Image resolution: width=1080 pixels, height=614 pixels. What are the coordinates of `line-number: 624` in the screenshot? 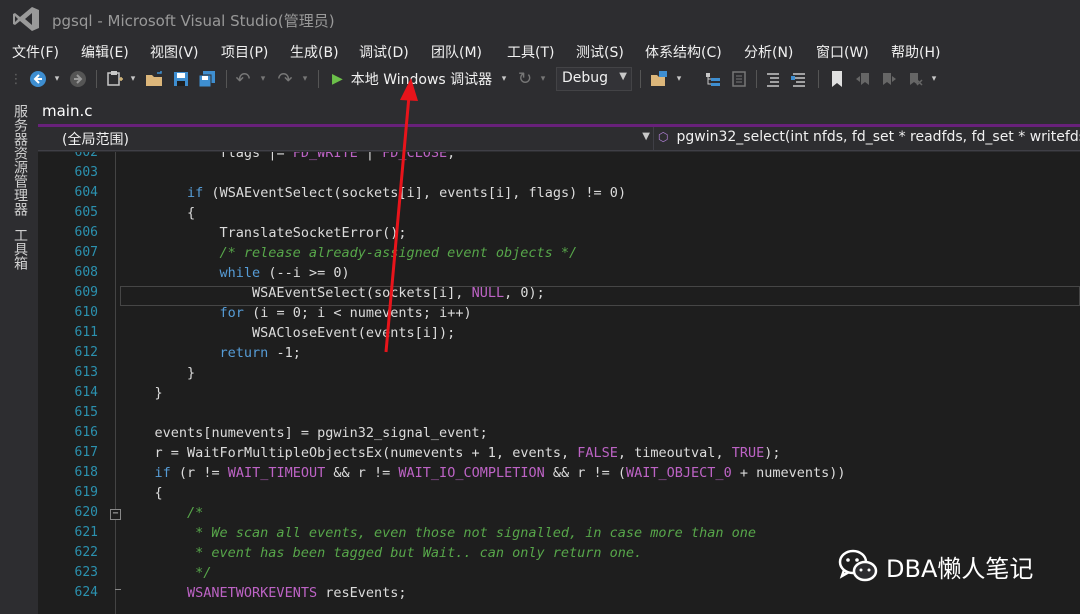 It's located at (86, 592).